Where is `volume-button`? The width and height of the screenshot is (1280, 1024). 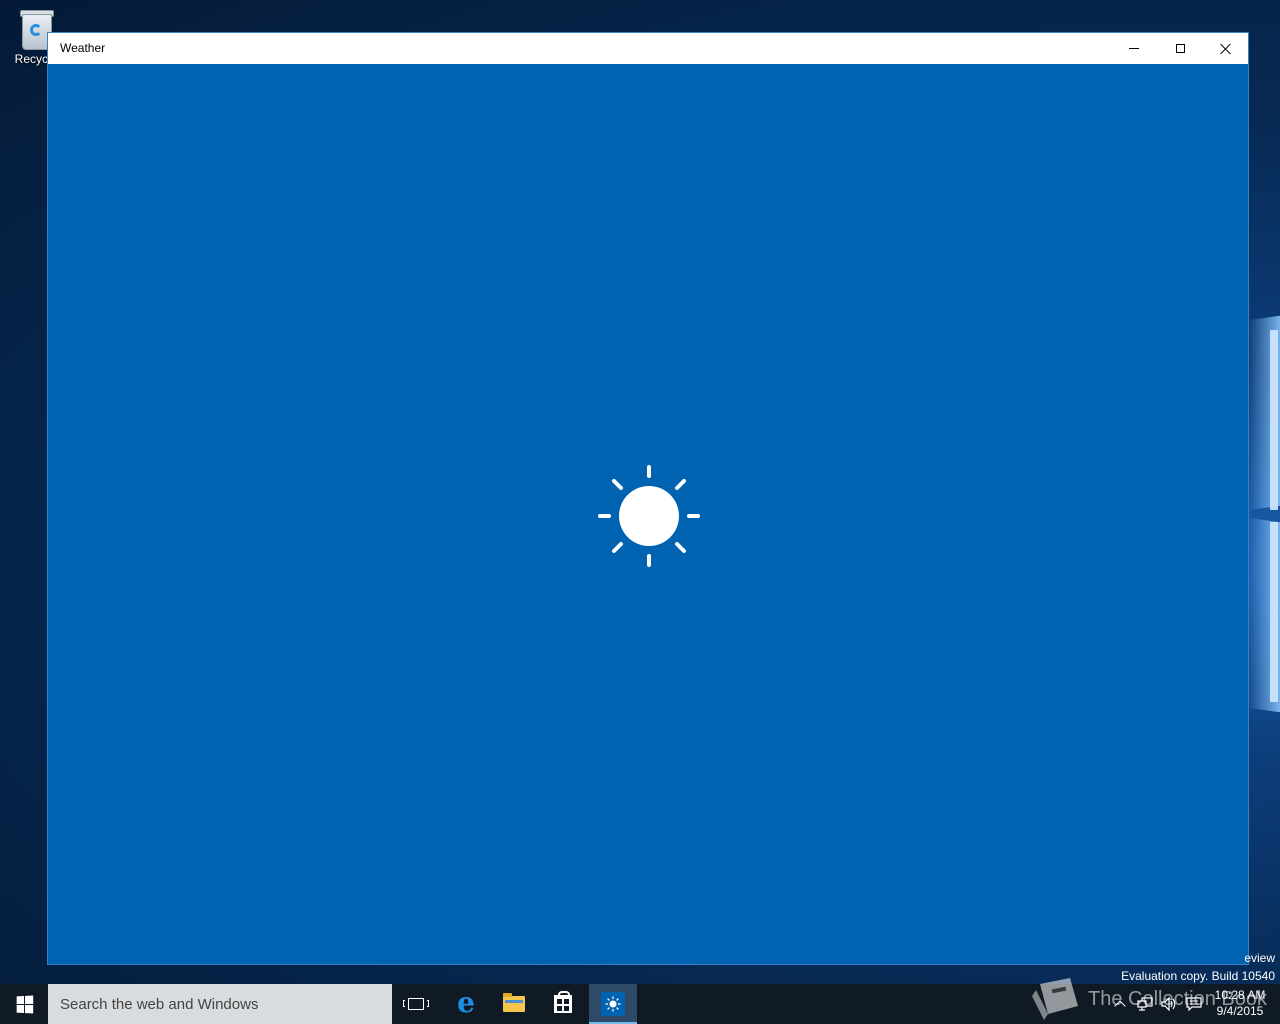 volume-button is located at coordinates (1169, 1004).